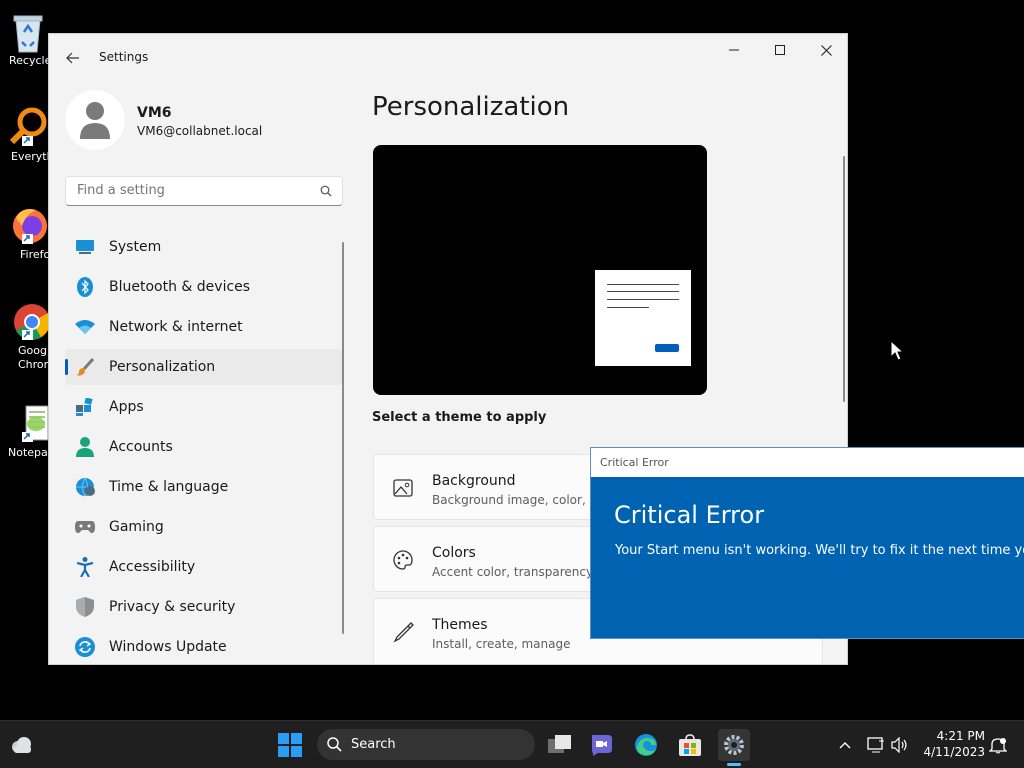  I want to click on window-title: Settings, so click(124, 57).